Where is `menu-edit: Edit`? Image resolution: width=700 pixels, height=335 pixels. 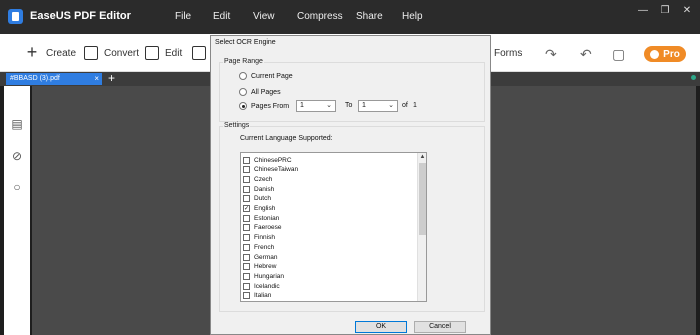 menu-edit: Edit is located at coordinates (221, 16).